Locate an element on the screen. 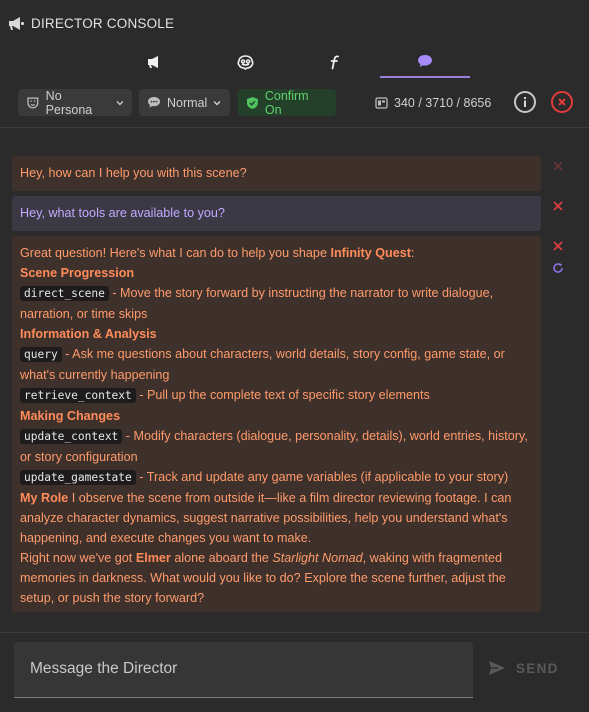 Image resolution: width=589 pixels, height=712 pixels. function-icon is located at coordinates (334, 61).